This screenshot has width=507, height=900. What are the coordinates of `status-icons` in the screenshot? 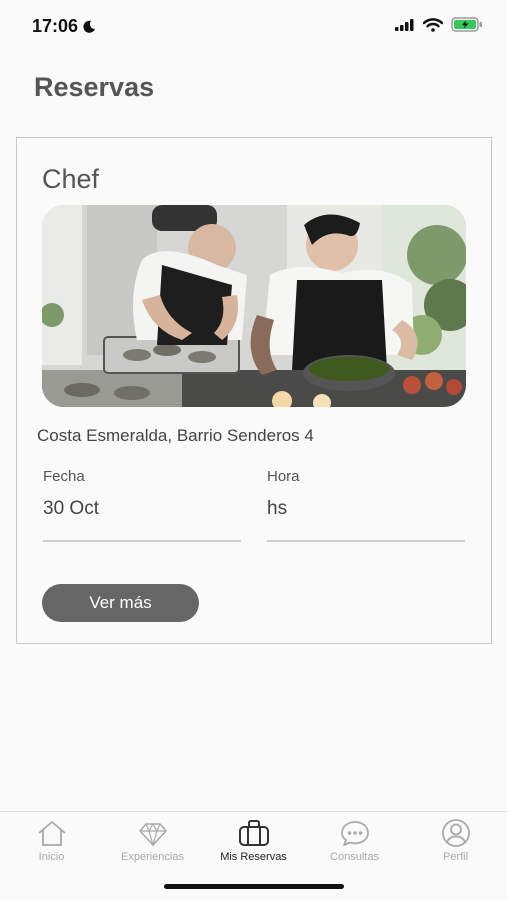 It's located at (439, 24).